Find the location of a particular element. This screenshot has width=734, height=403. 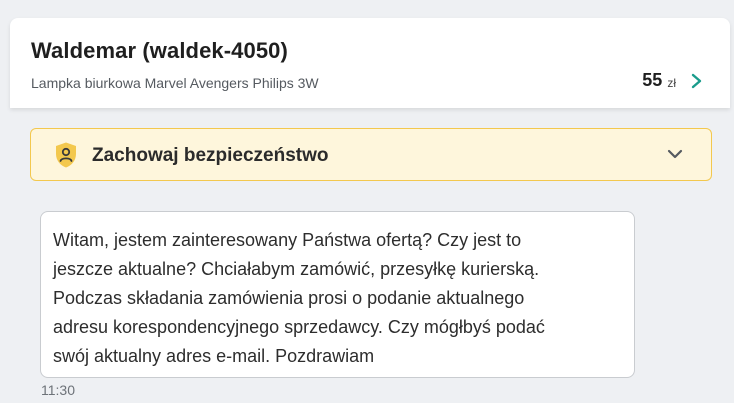

message-time: 11:30 is located at coordinates (58, 390).